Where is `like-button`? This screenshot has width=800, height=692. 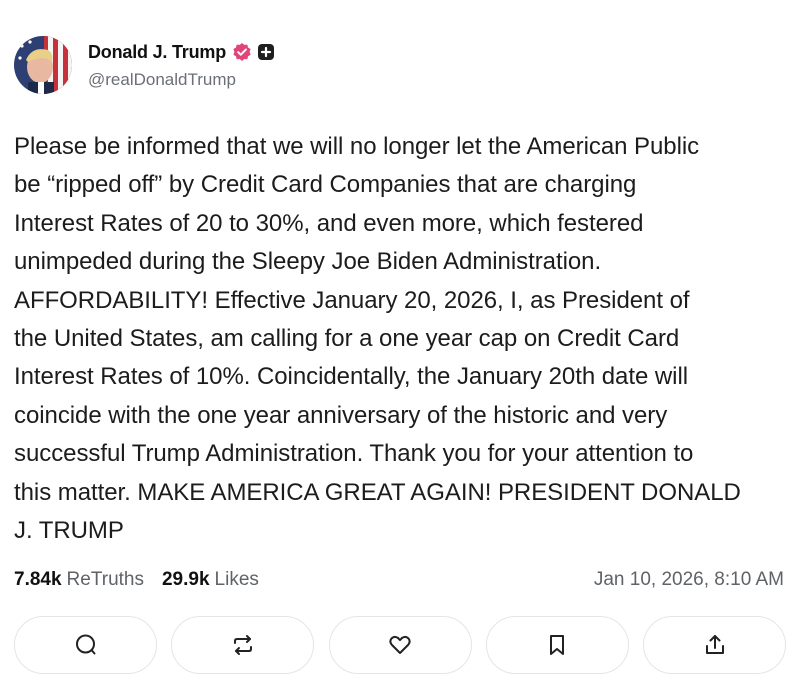
like-button is located at coordinates (400, 645).